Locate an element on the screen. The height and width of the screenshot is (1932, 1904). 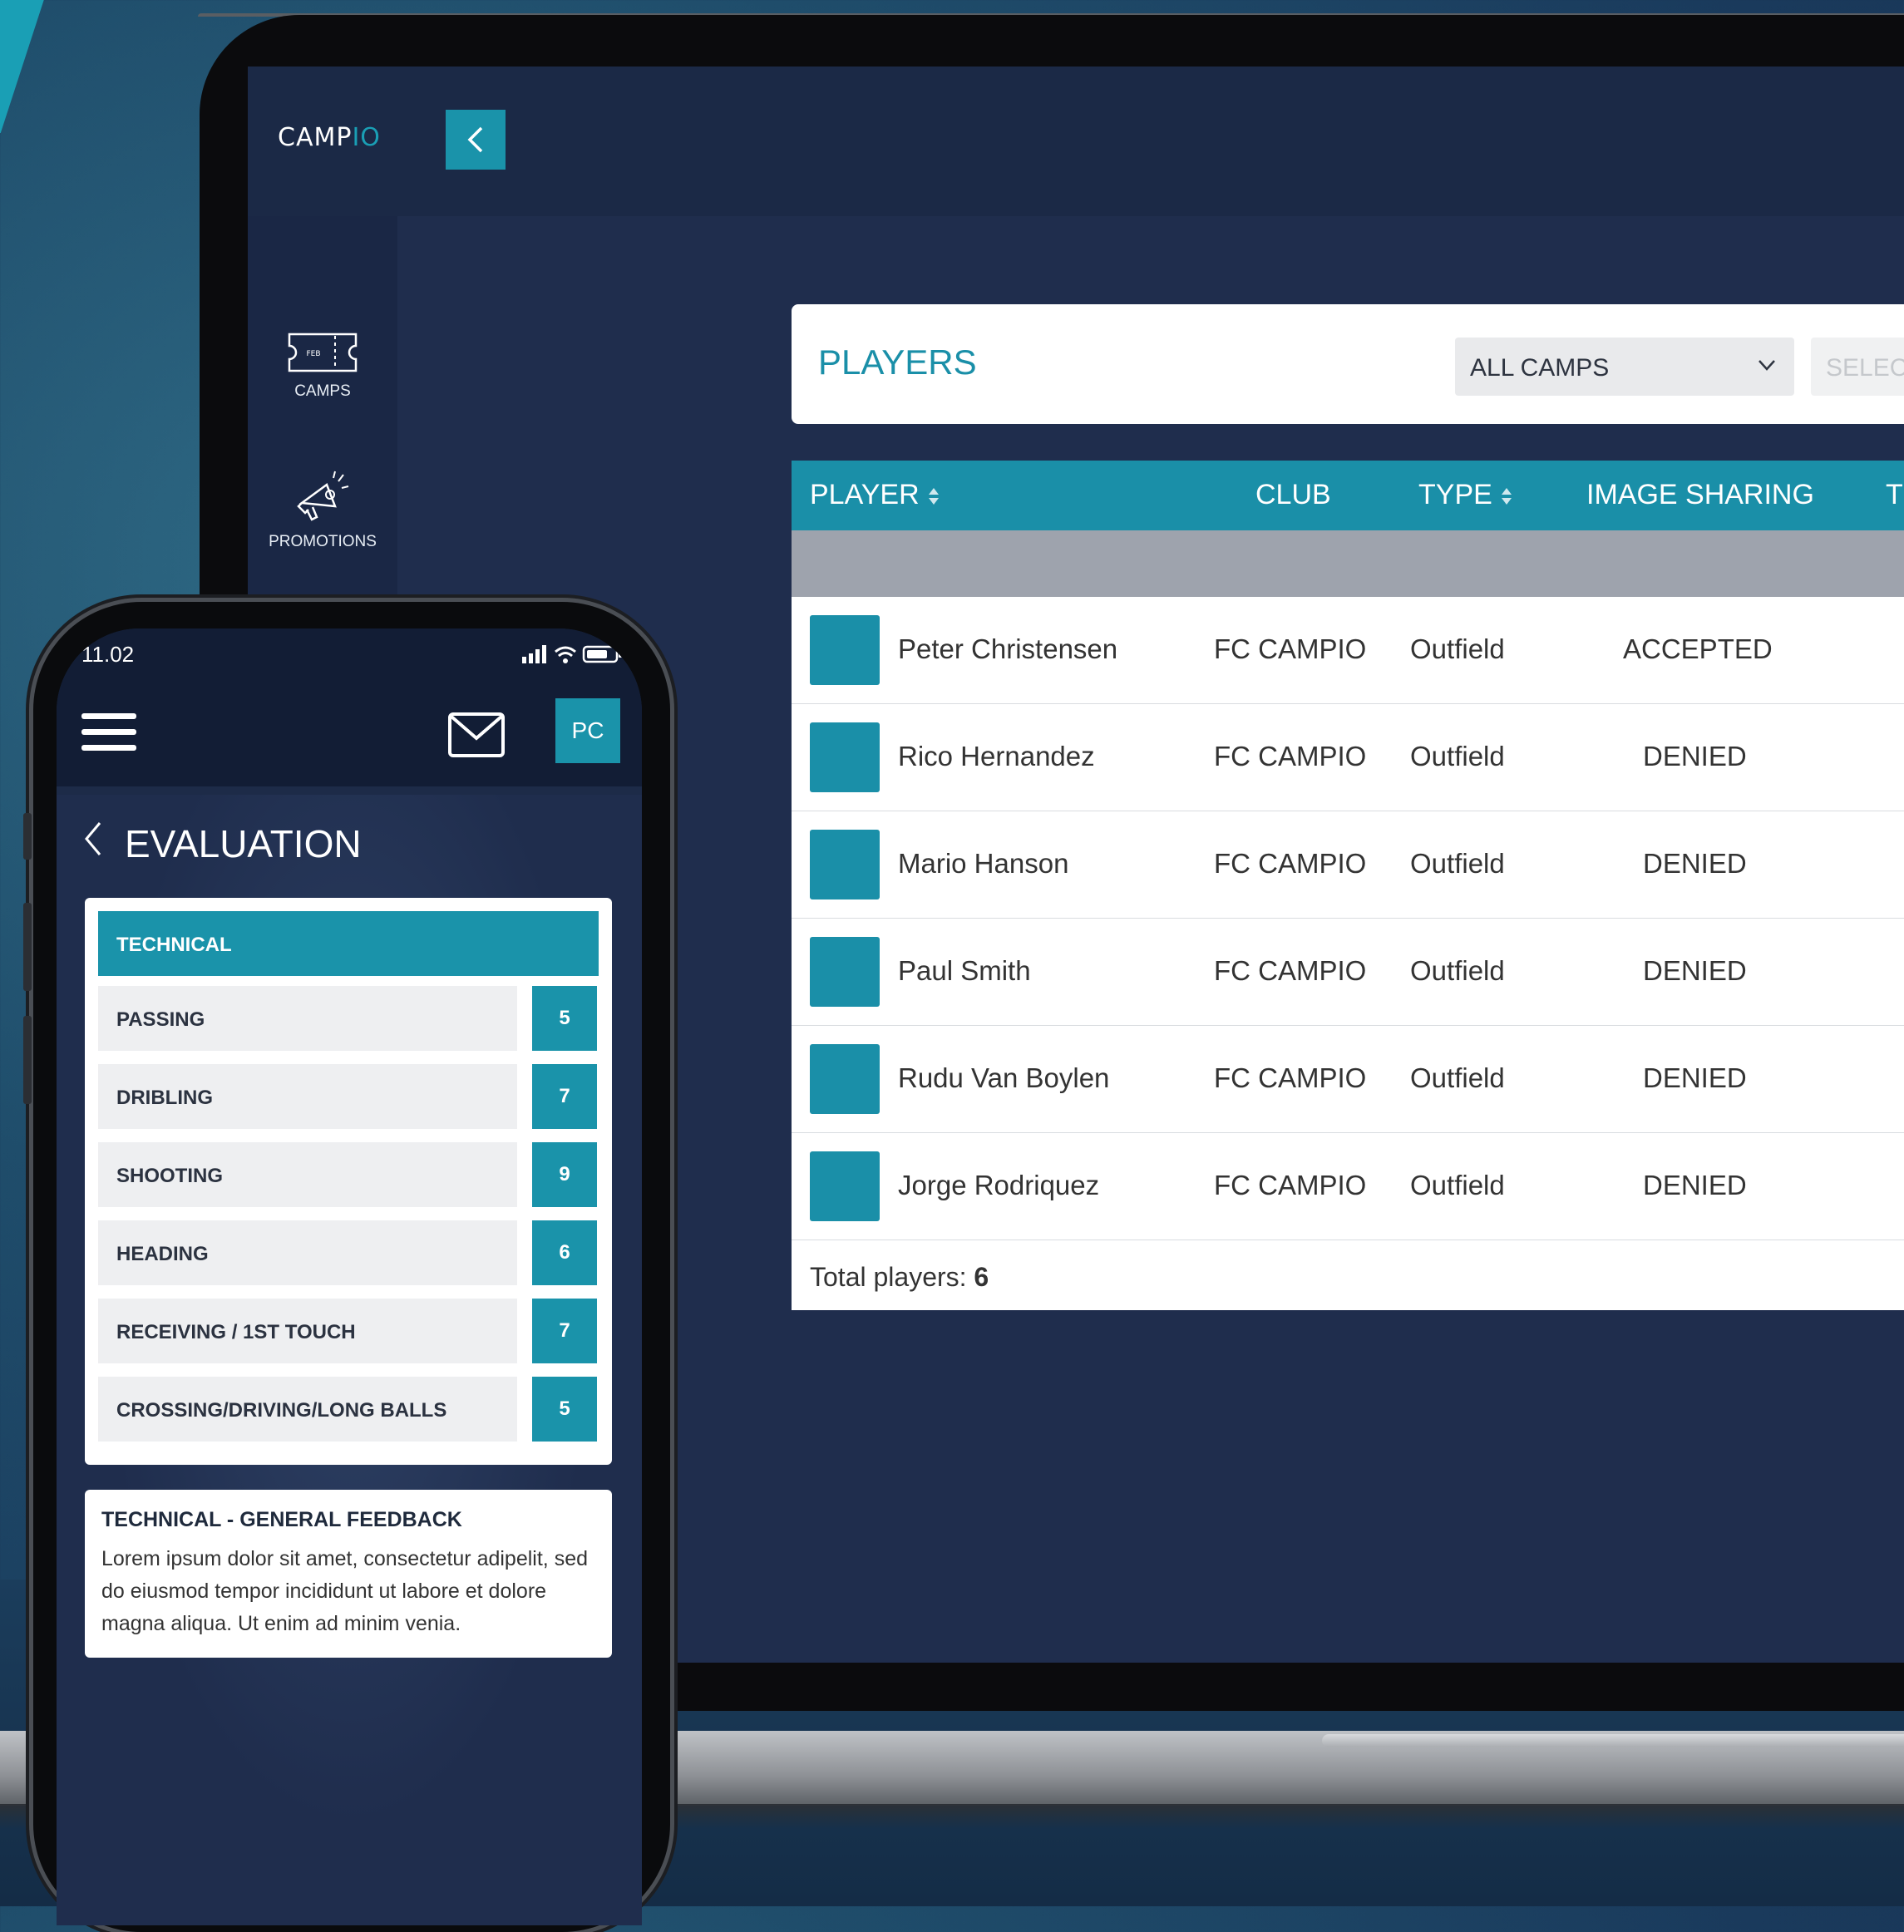
player-name: Paul Smith is located at coordinates (964, 971).